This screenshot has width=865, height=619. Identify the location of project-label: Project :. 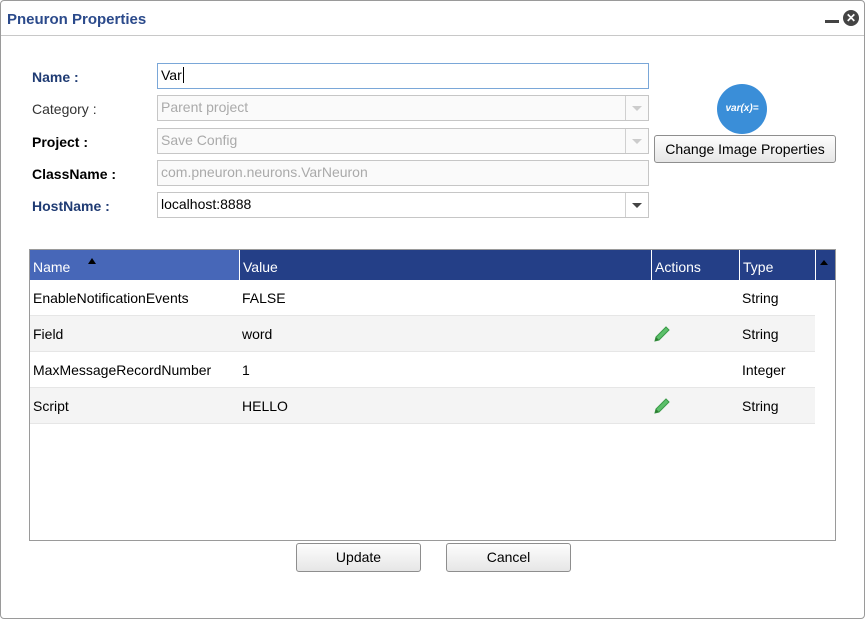
(60, 142).